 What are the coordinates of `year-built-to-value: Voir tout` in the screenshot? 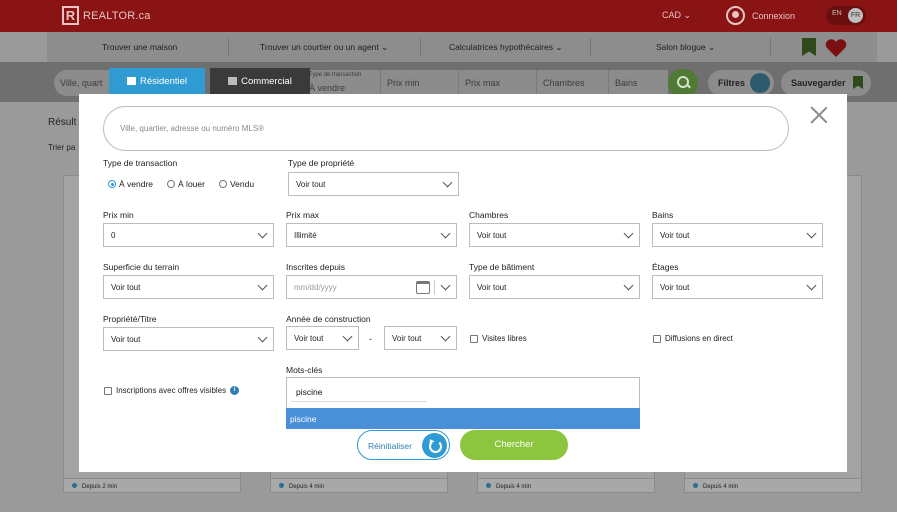 It's located at (407, 338).